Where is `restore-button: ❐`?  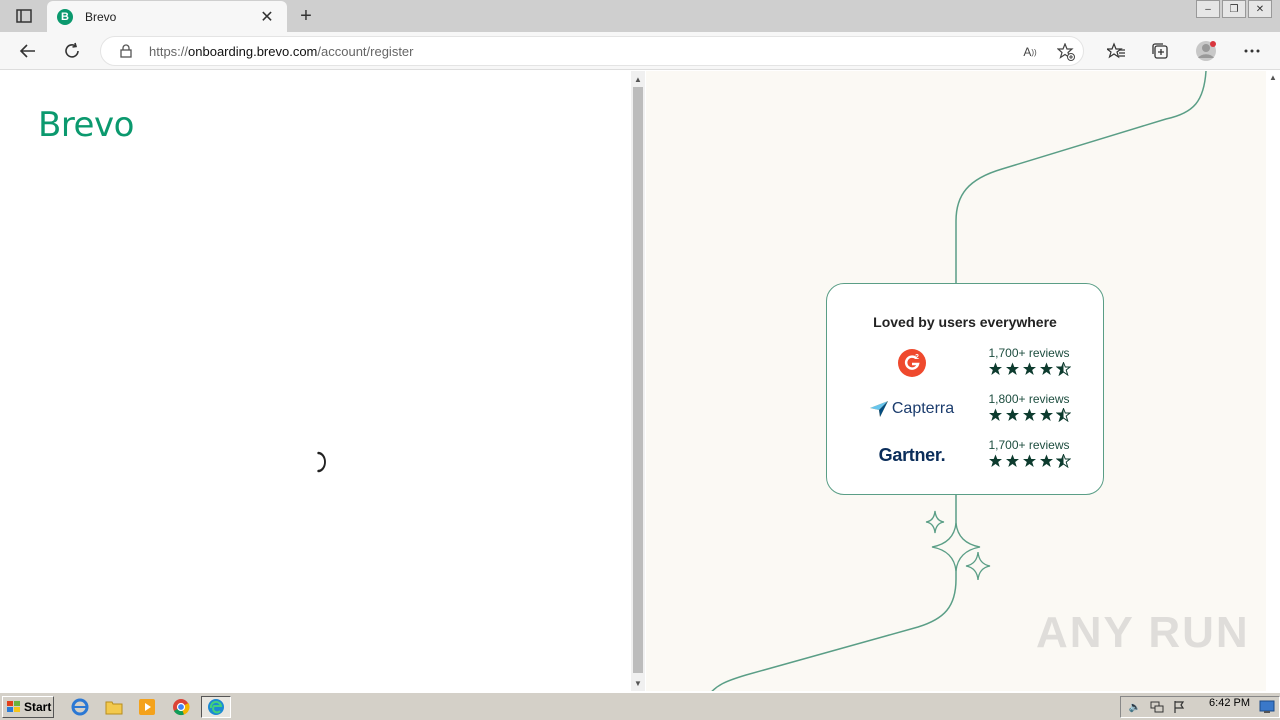
restore-button: ❐ is located at coordinates (1234, 9).